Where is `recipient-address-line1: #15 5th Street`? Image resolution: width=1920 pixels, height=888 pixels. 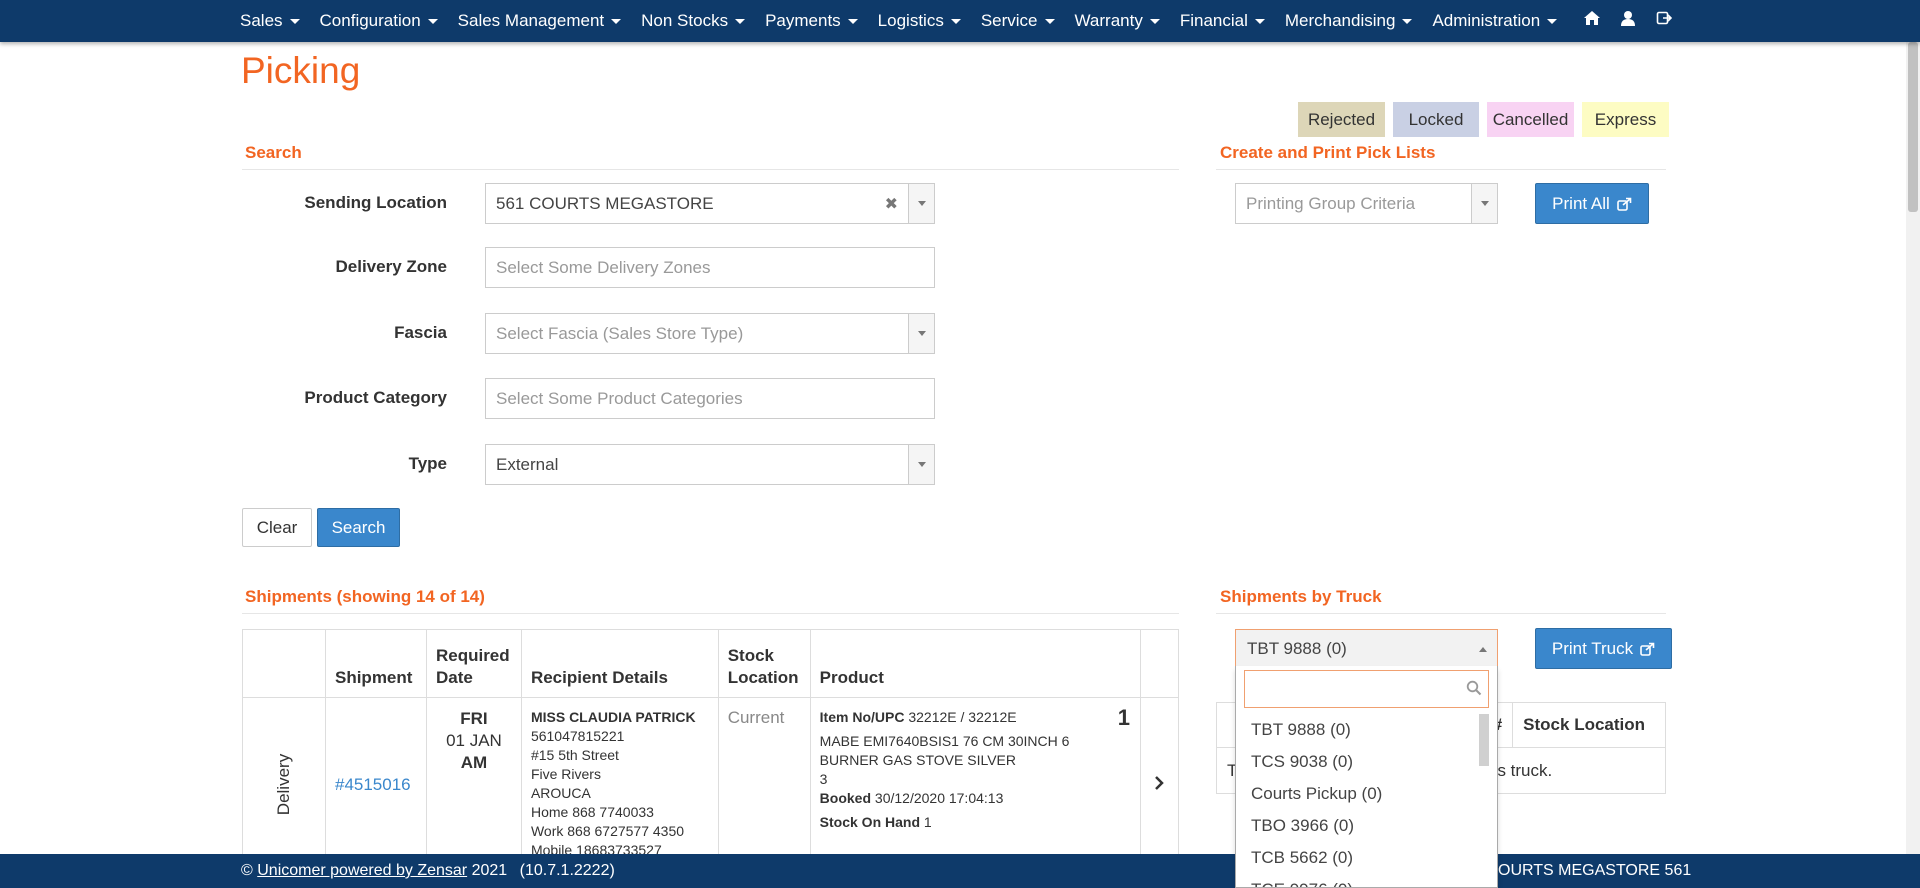 recipient-address-line1: #15 5th Street is located at coordinates (574, 755).